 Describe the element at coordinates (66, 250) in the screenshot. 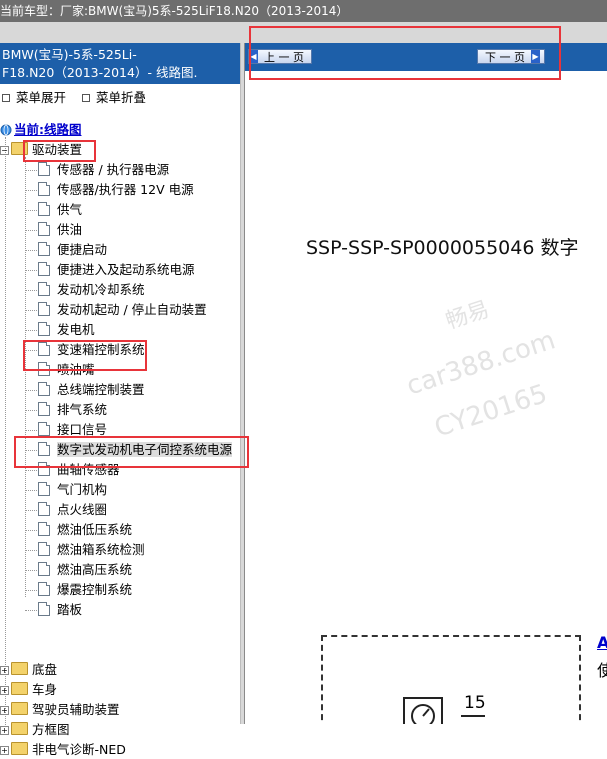

I see `tree-item: 便捷启动` at that location.